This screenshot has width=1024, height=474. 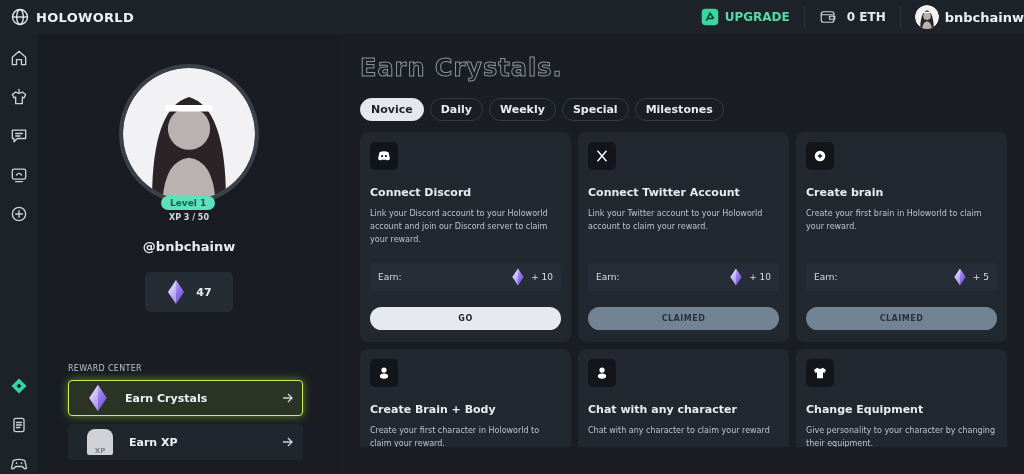 What do you see at coordinates (19, 386) in the screenshot?
I see `diamond-icon` at bounding box center [19, 386].